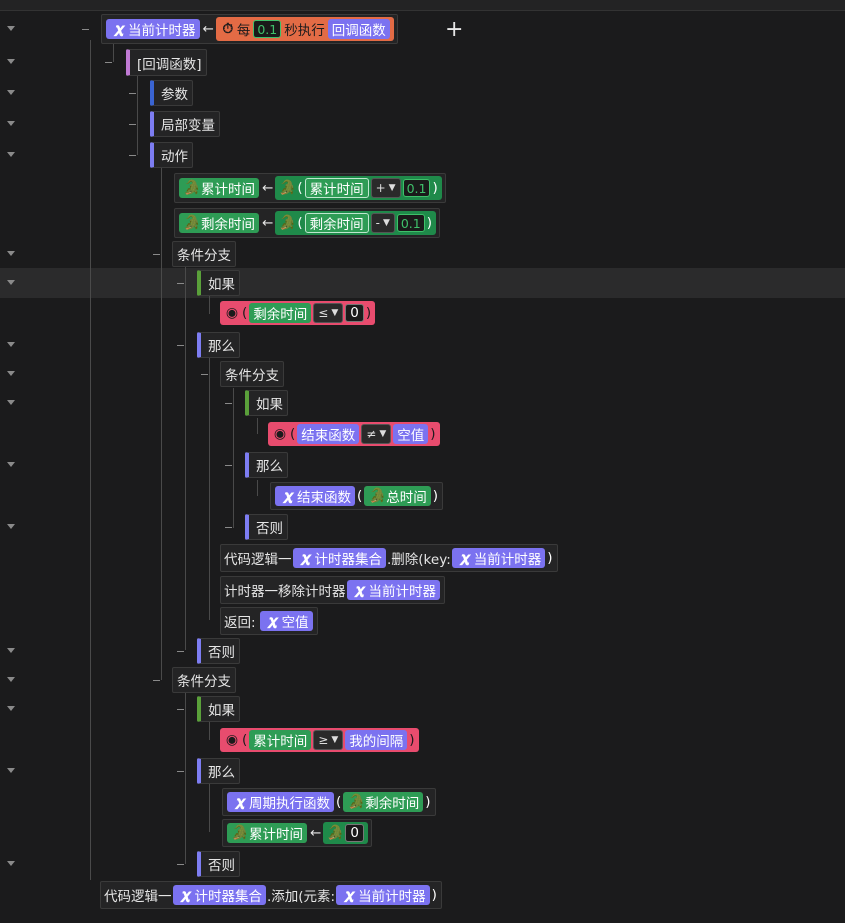 The image size is (845, 923). What do you see at coordinates (385, 188) in the screenshot?
I see `operator-select: + ▼` at bounding box center [385, 188].